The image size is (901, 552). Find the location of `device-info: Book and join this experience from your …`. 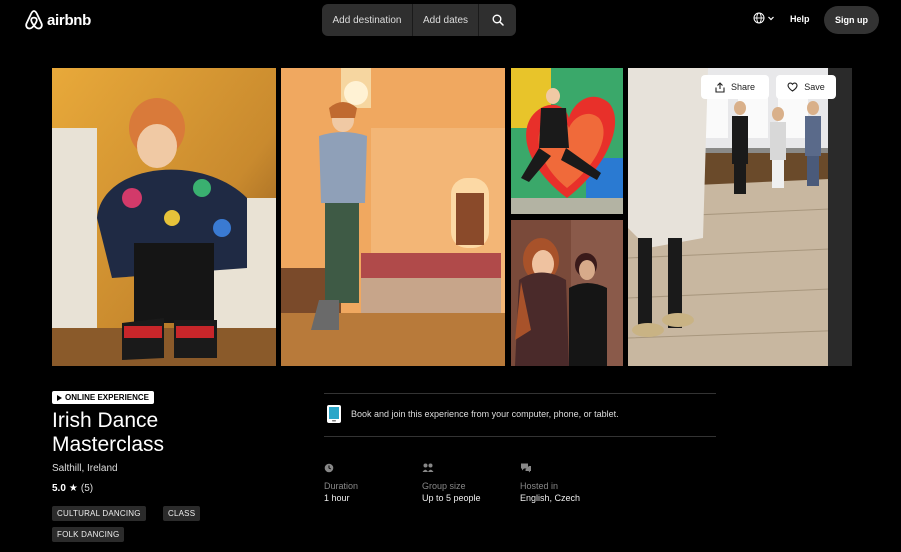

device-info: Book and join this experience from your … is located at coordinates (472, 414).